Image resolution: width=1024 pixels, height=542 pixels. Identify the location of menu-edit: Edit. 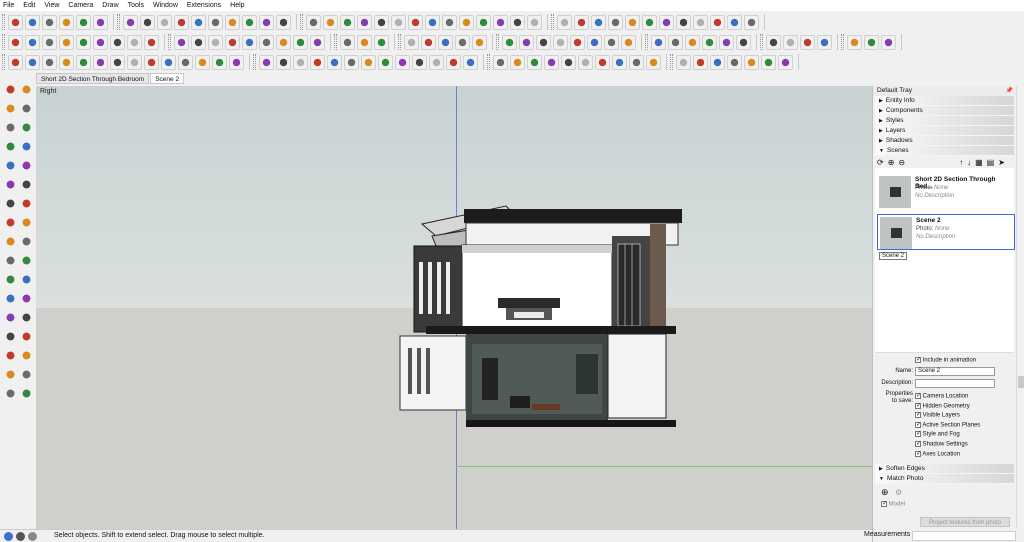
(29, 5).